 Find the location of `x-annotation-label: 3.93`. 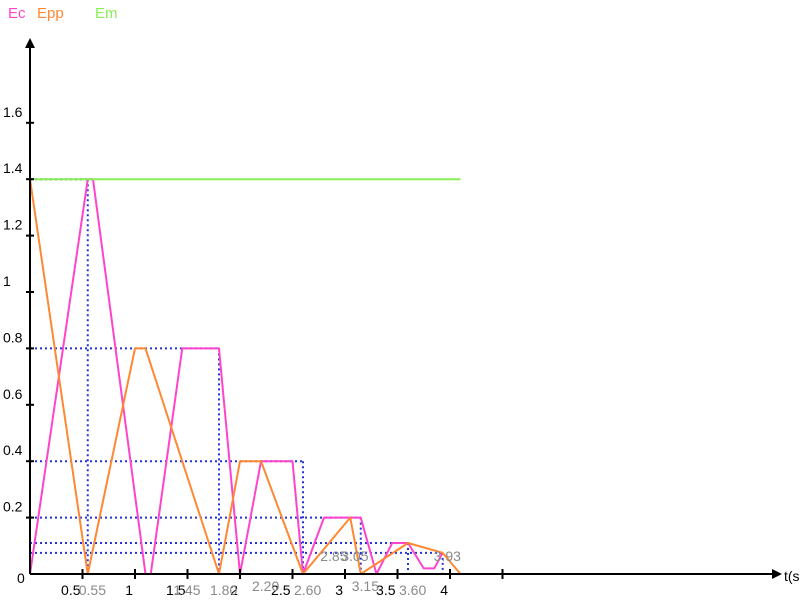

x-annotation-label: 3.93 is located at coordinates (447, 556).